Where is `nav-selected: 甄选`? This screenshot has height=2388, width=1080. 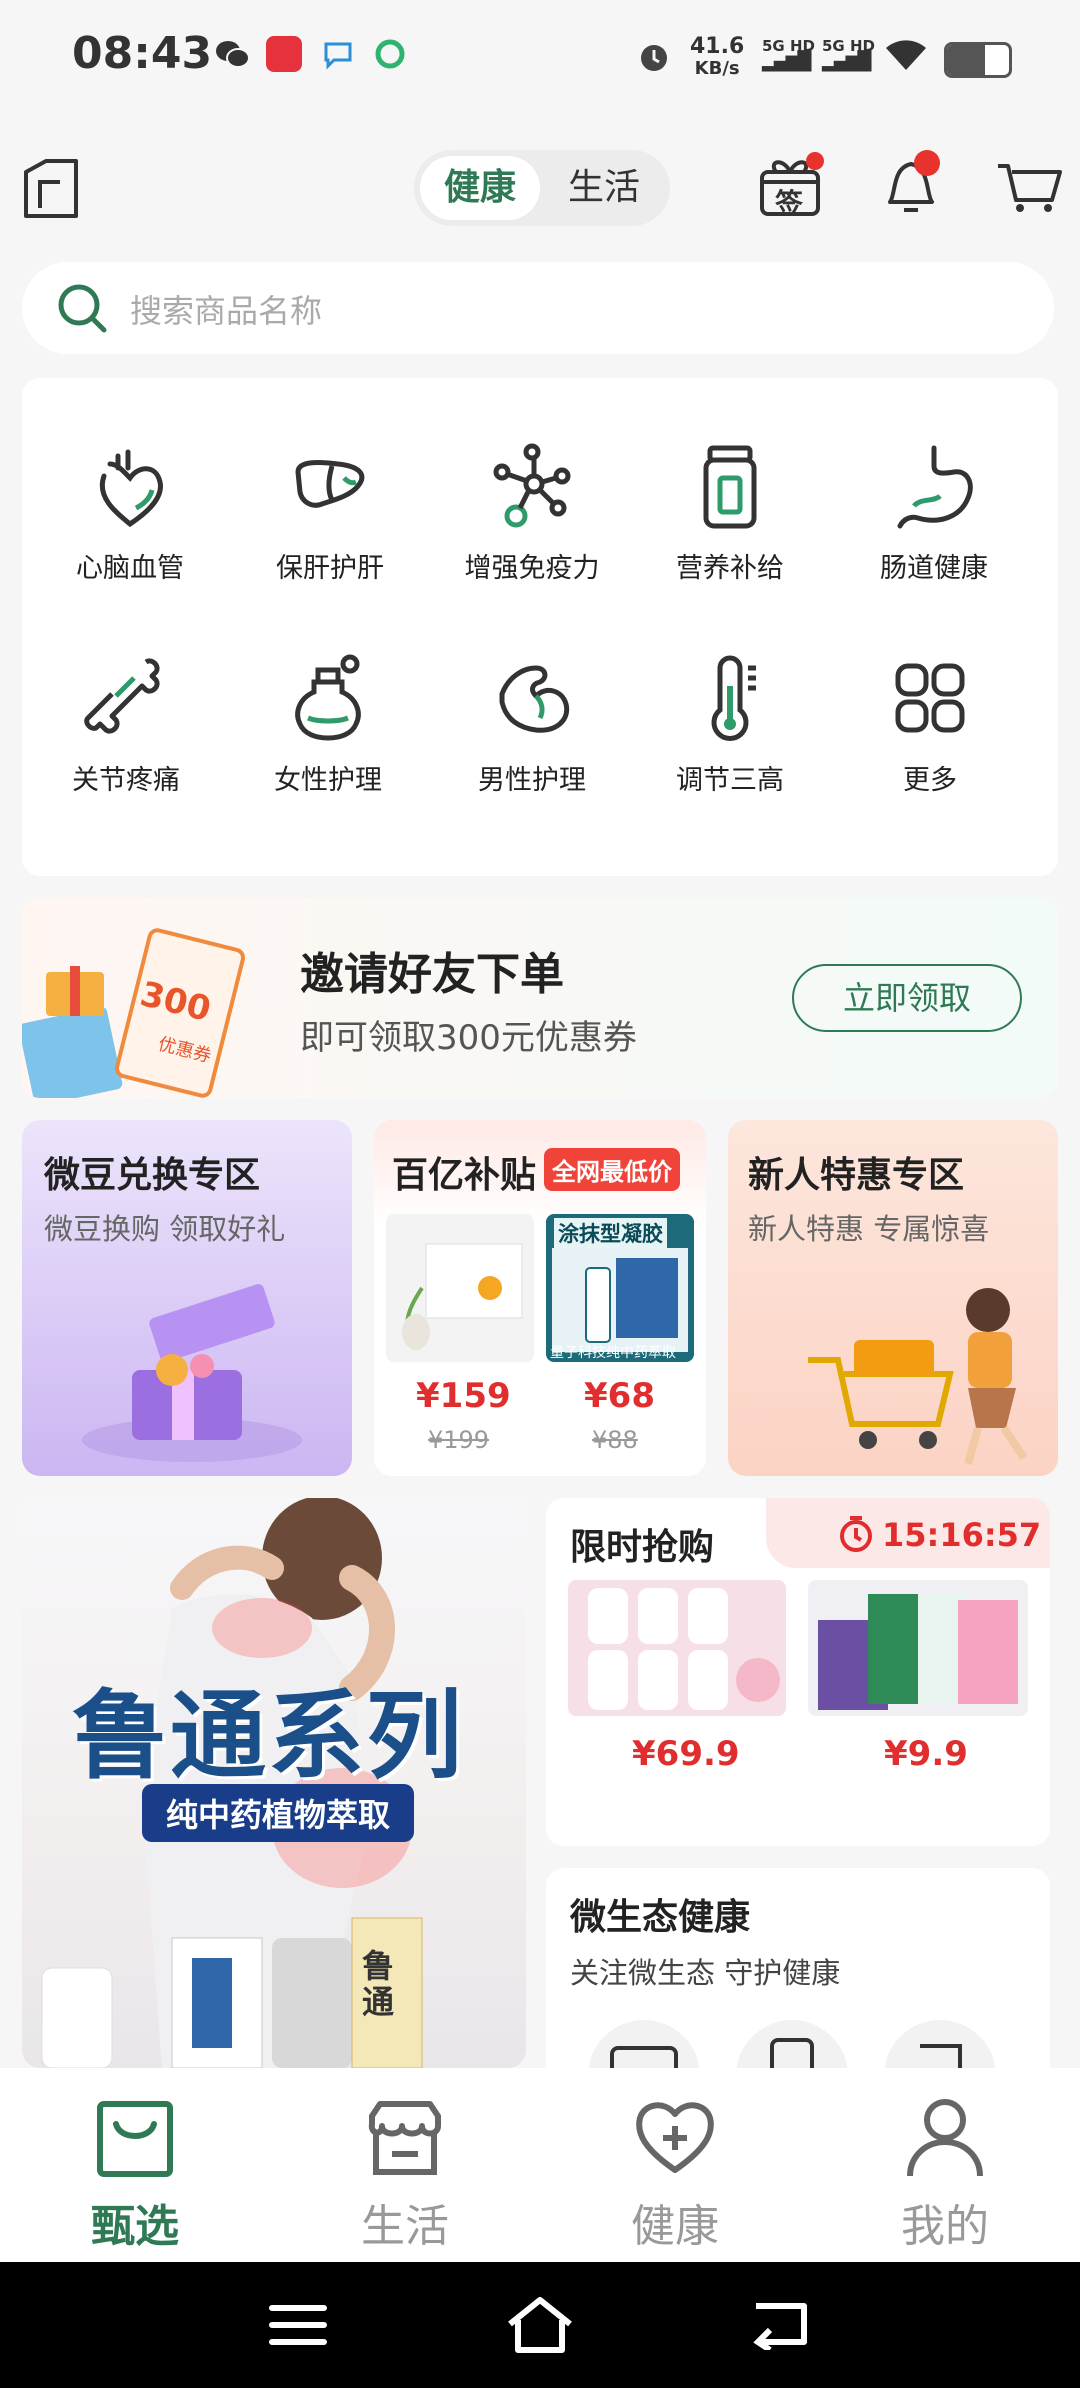 nav-selected: 甄选 is located at coordinates (135, 2165).